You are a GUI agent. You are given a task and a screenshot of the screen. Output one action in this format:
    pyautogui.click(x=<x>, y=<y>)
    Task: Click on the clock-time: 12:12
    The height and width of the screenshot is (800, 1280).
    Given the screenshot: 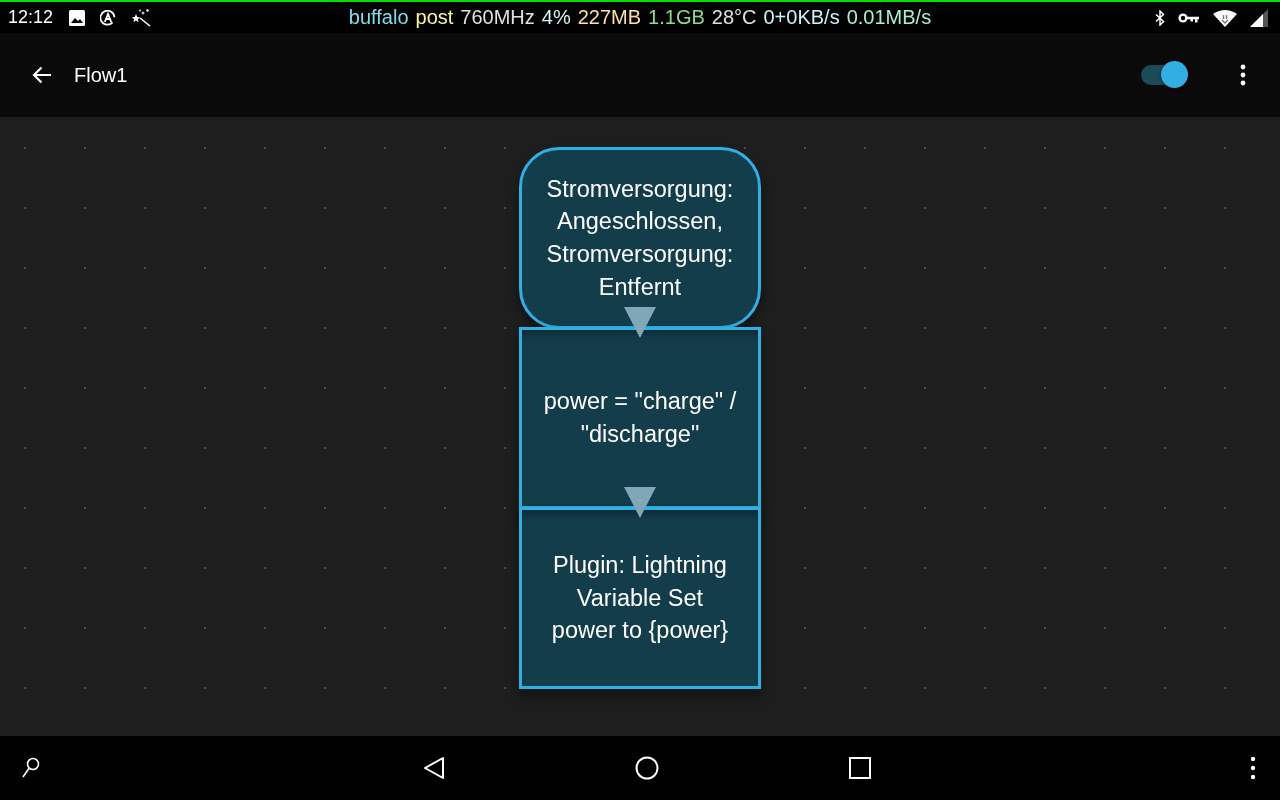 What is the action you would take?
    pyautogui.click(x=31, y=17)
    